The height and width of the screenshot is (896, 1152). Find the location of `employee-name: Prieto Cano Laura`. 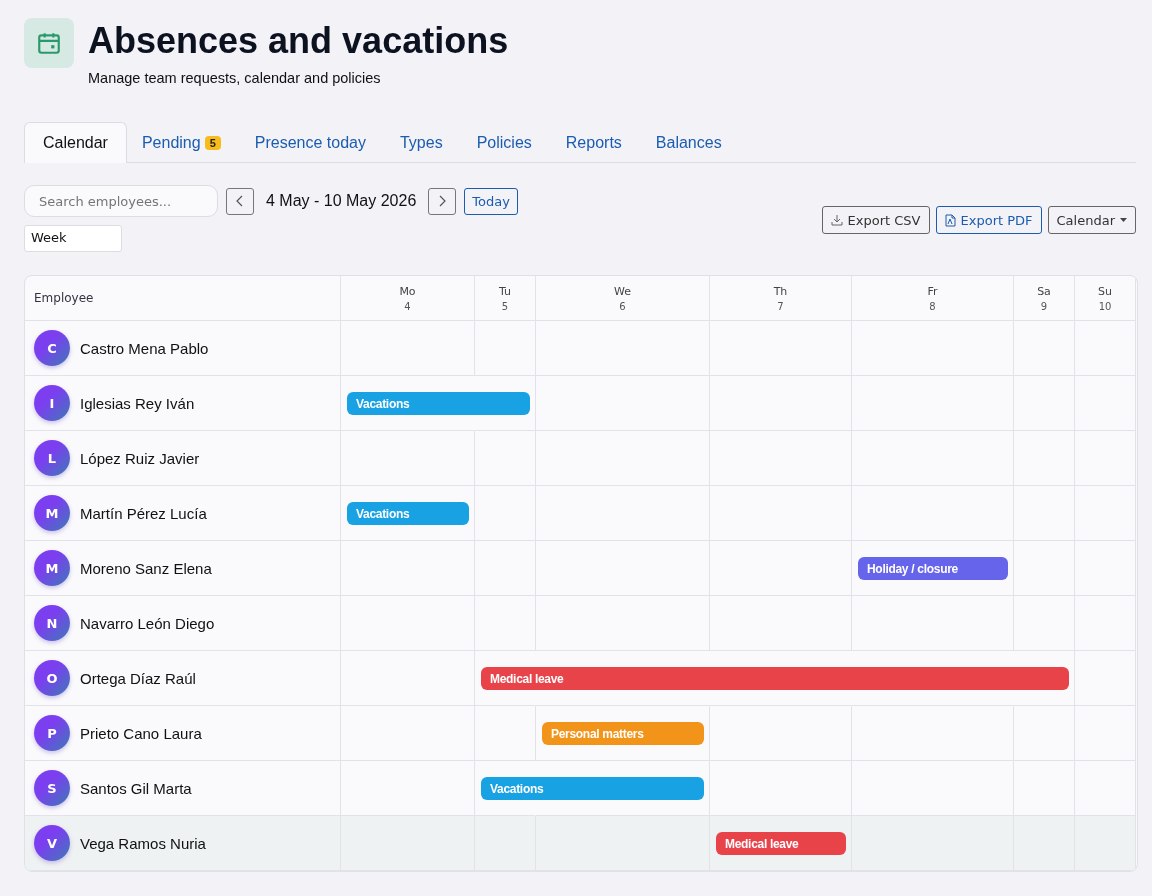

employee-name: Prieto Cano Laura is located at coordinates (141, 733).